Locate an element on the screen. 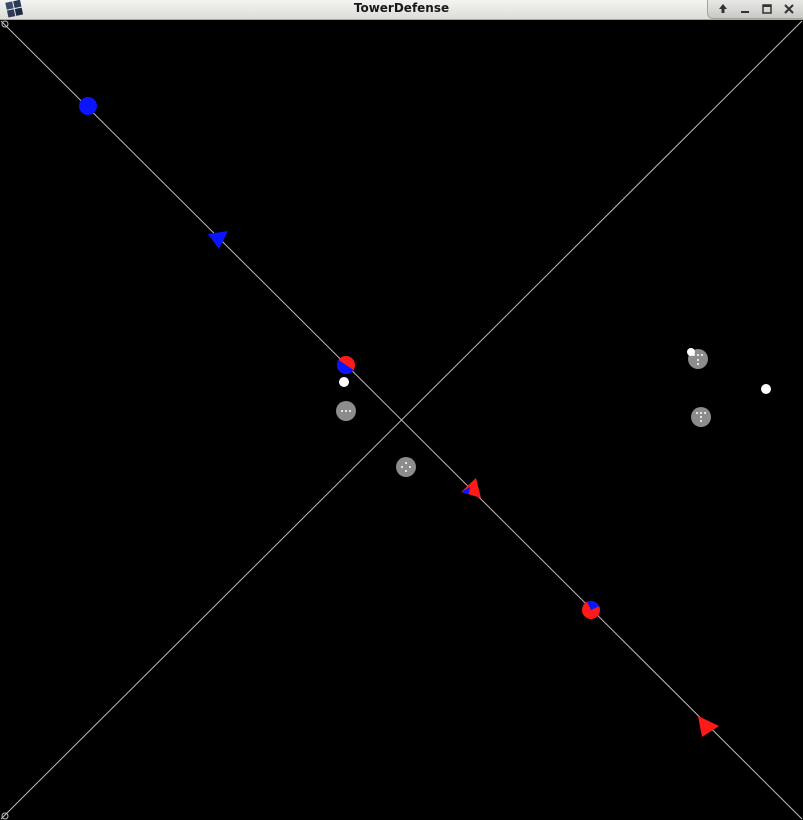 The height and width of the screenshot is (820, 803). damaged-unit-half is located at coordinates (346, 365).